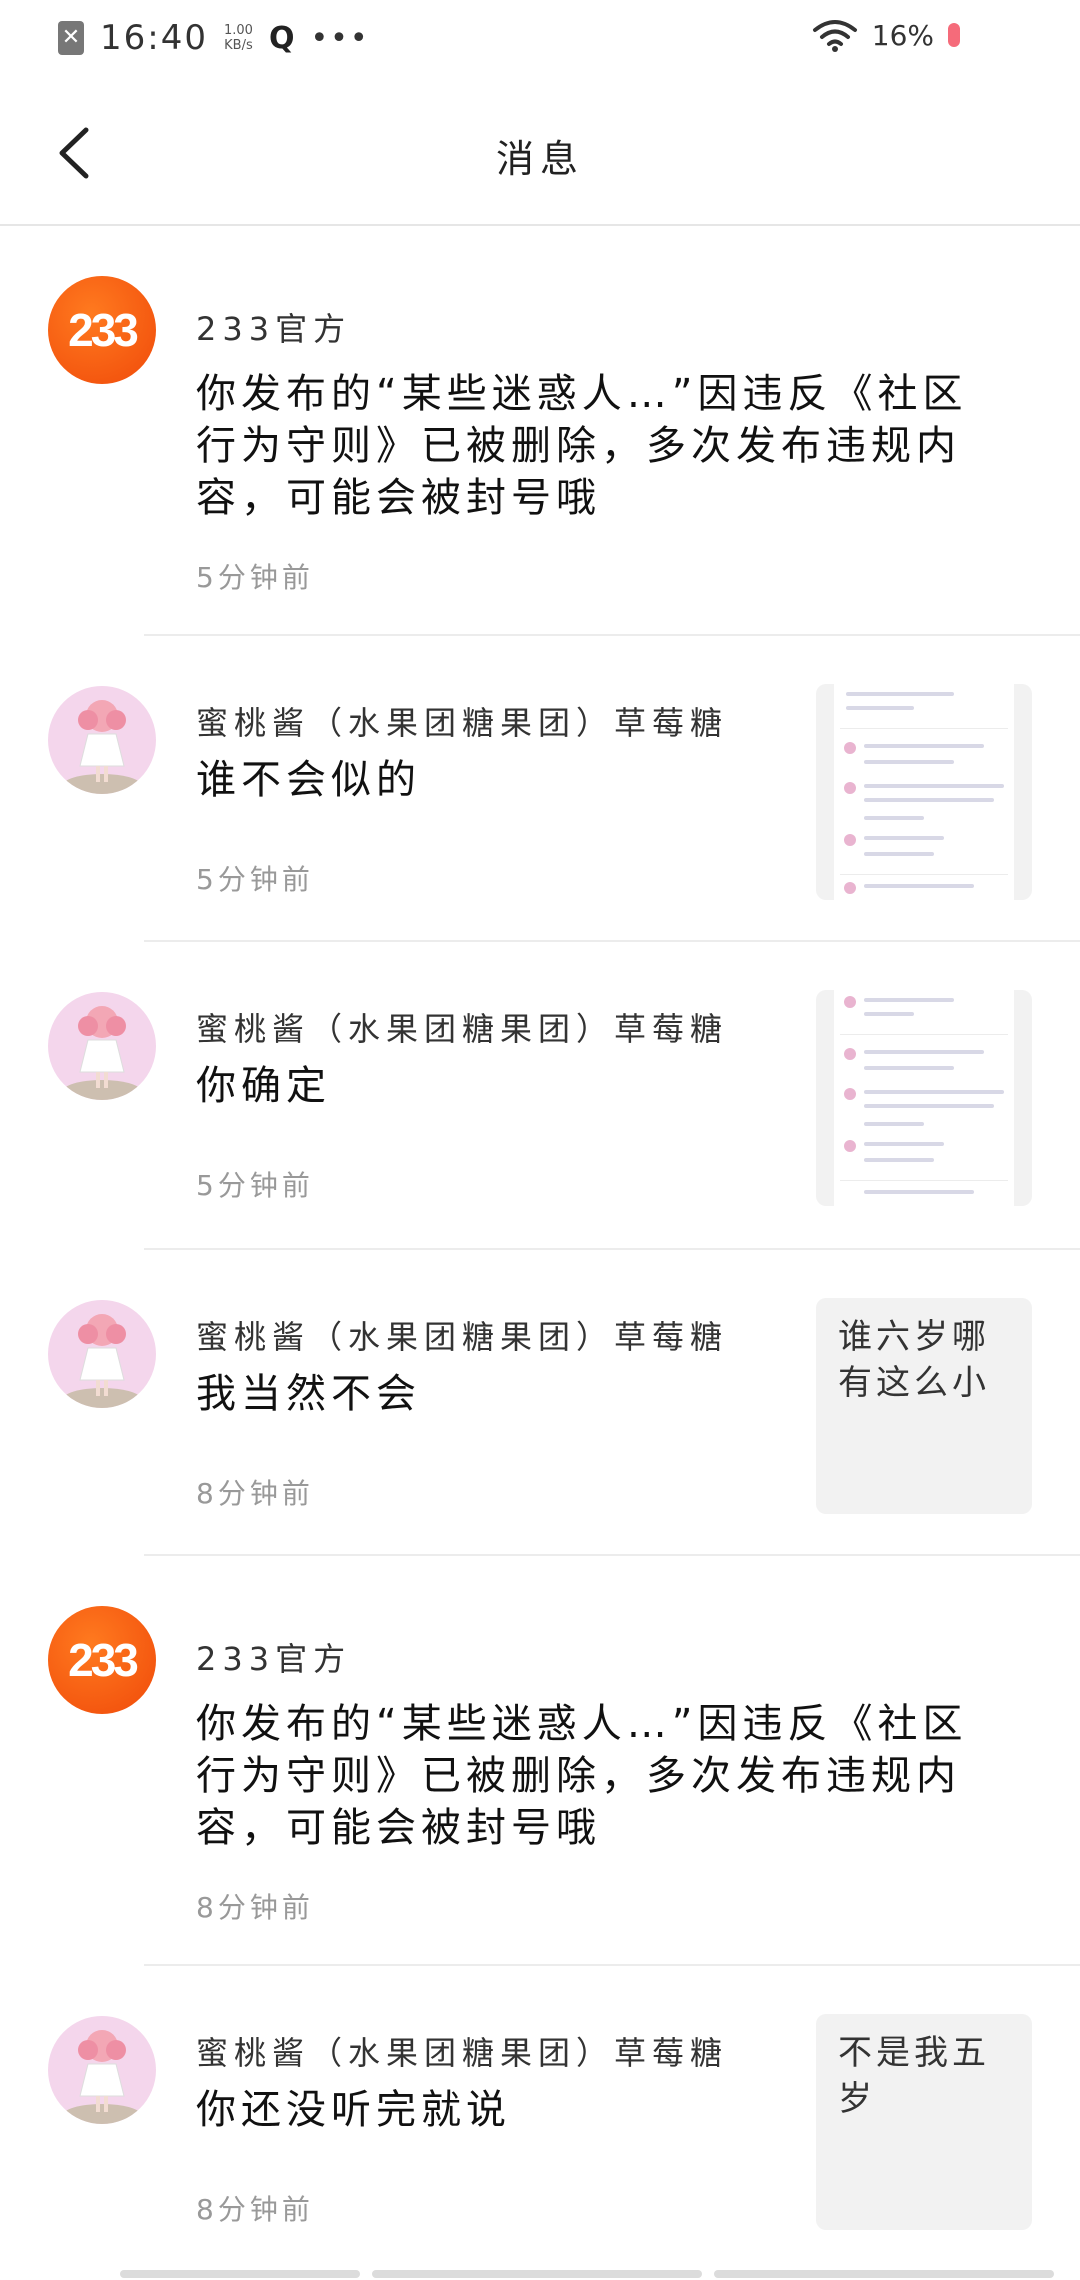 This screenshot has height=2280, width=1080. I want to click on status-bar-right: 16%, so click(886, 35).